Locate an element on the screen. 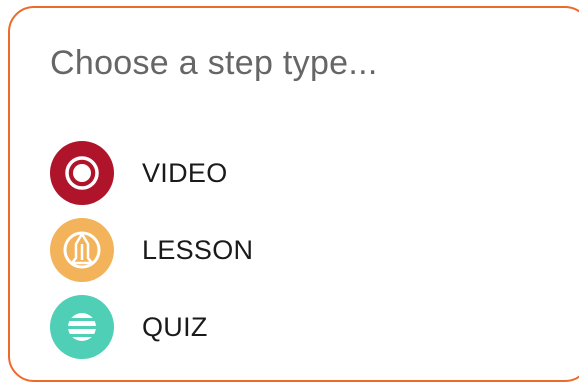  video-record-icon is located at coordinates (82, 173).